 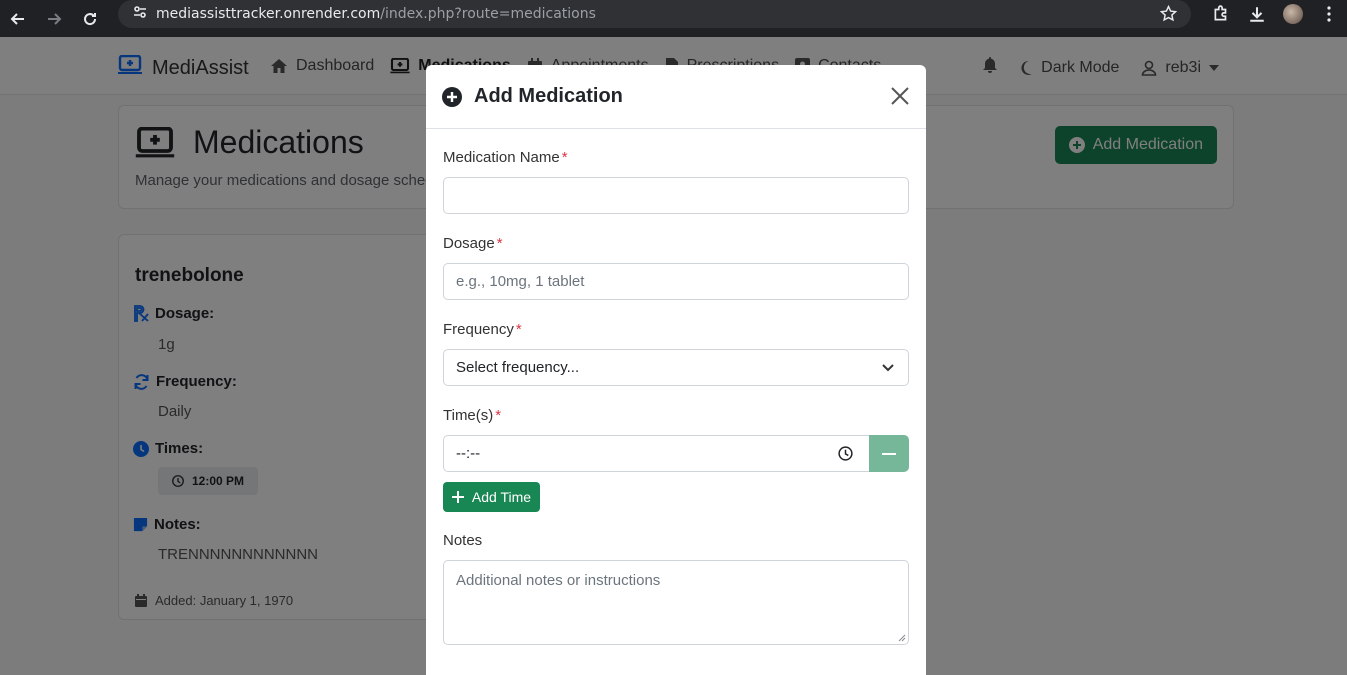 I want to click on plus-circle-icon, so click(x=452, y=96).